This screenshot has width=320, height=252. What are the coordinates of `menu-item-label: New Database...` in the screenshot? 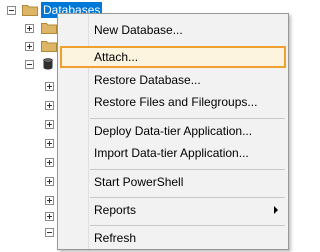 It's located at (138, 30).